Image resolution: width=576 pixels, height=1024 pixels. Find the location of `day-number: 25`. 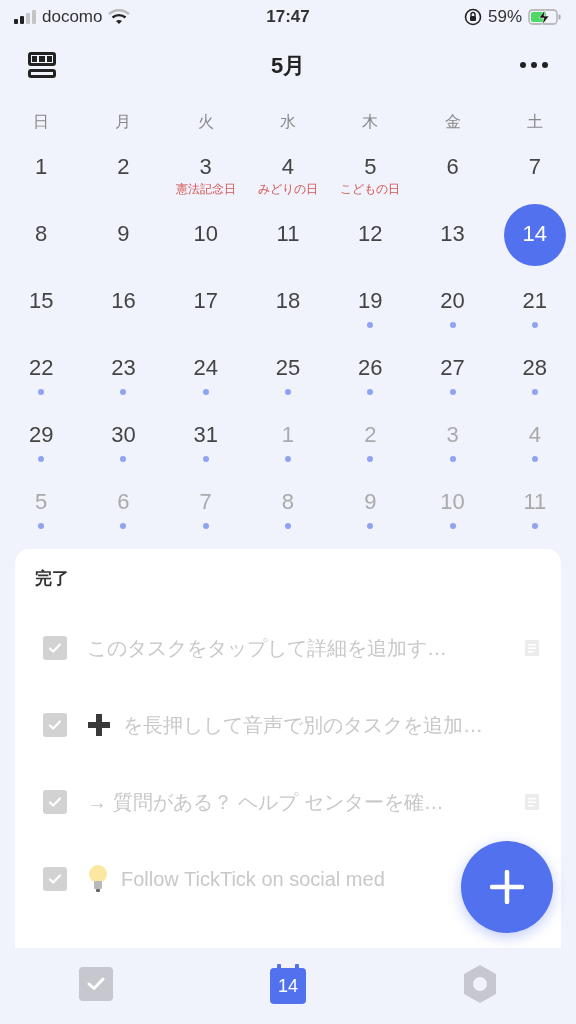

day-number: 25 is located at coordinates (288, 368).